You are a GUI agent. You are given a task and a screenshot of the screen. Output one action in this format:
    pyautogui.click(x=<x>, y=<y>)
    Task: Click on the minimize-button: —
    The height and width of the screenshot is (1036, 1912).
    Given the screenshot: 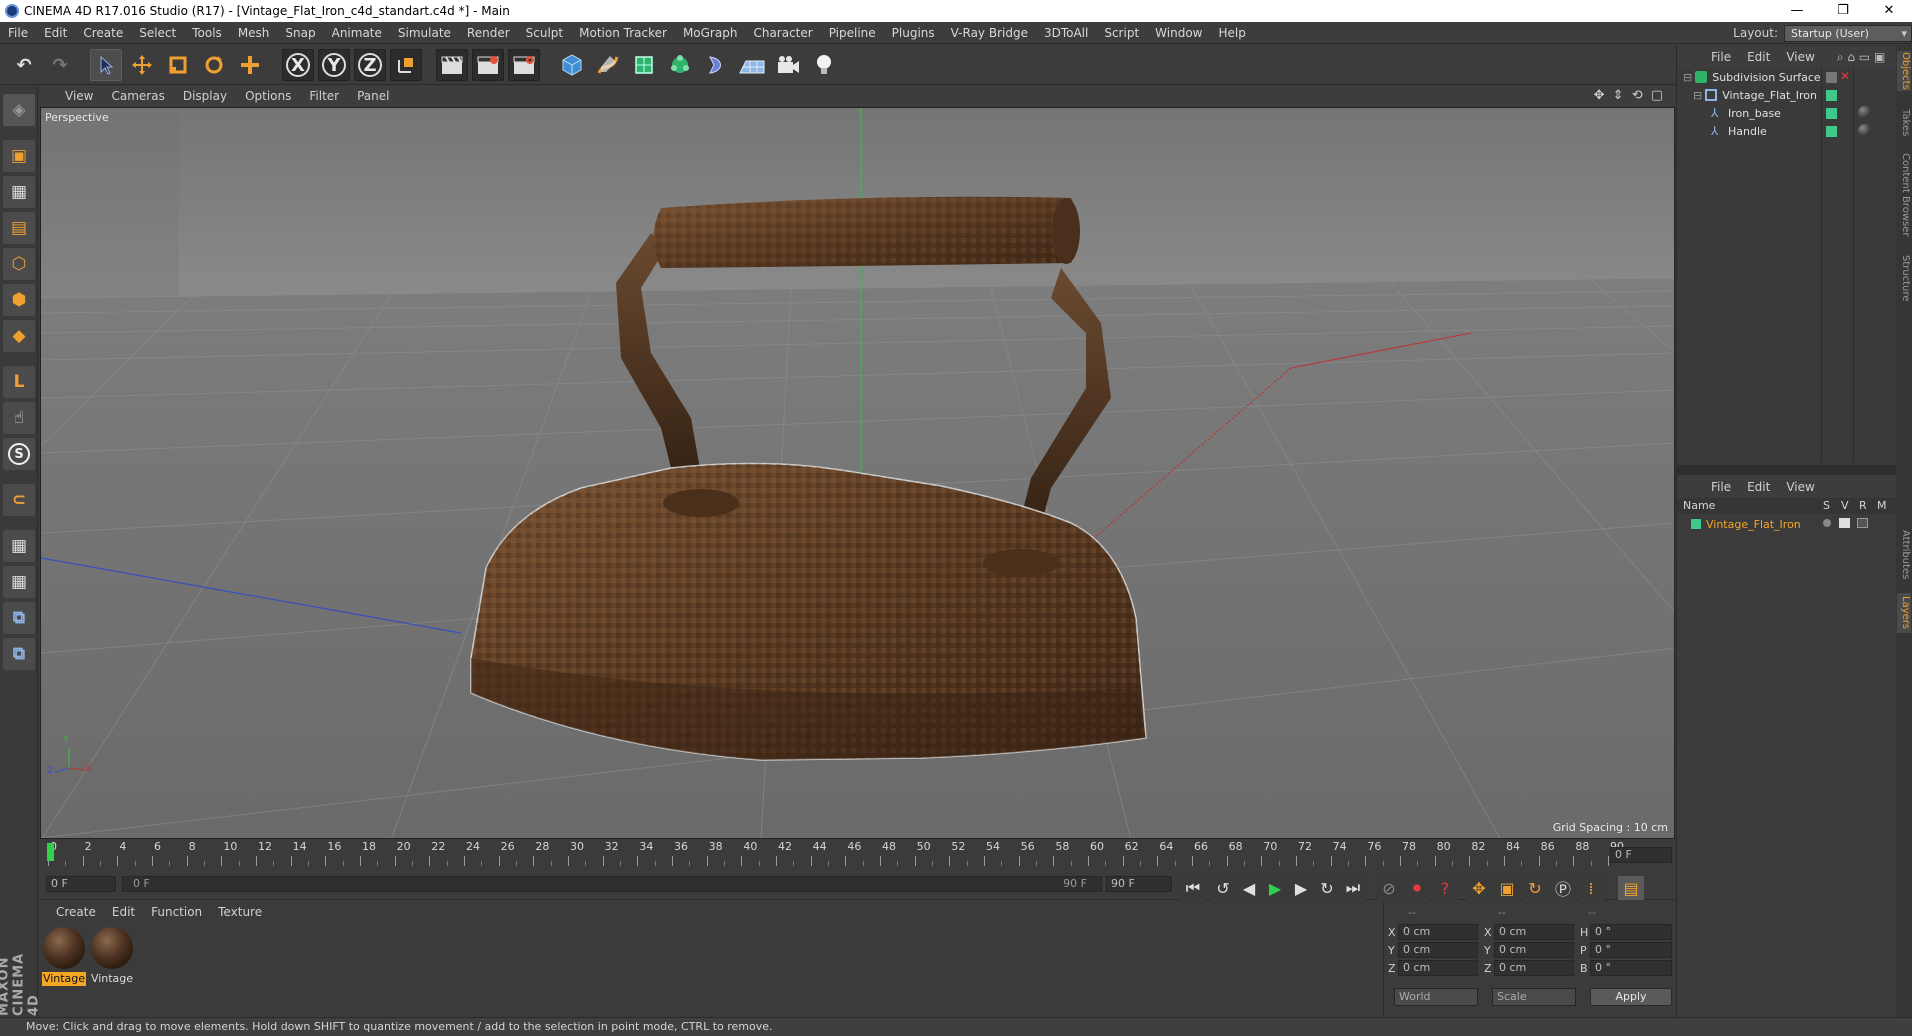 What is the action you would take?
    pyautogui.click(x=1797, y=11)
    